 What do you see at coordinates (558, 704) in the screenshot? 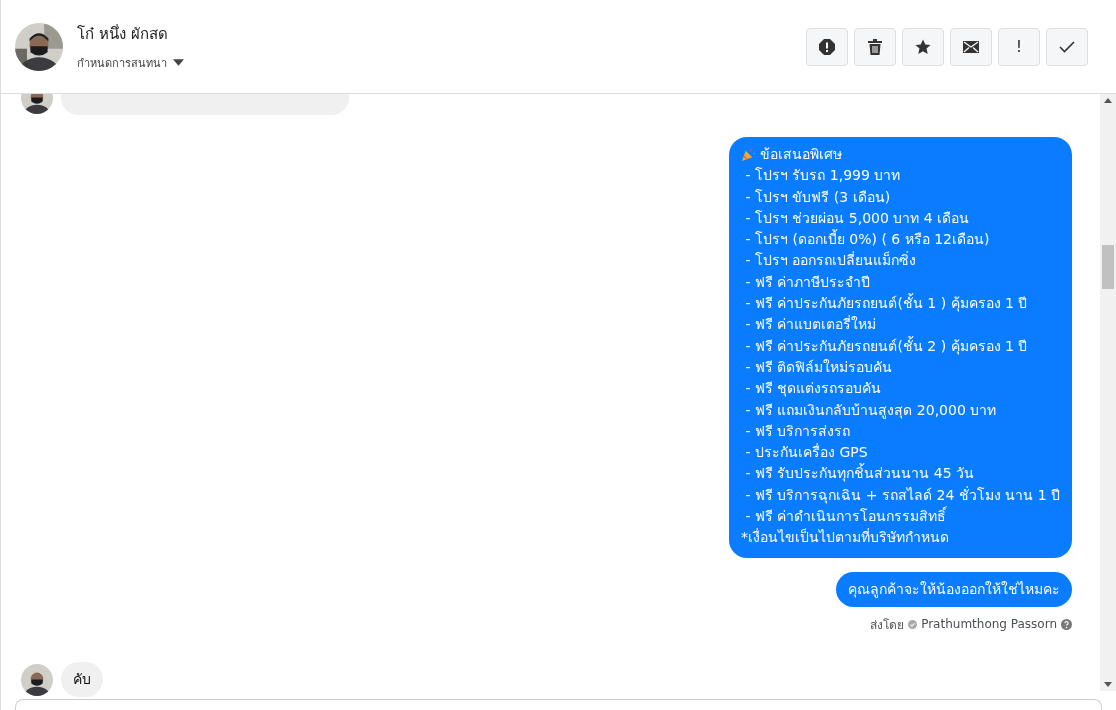
I see `message-input` at bounding box center [558, 704].